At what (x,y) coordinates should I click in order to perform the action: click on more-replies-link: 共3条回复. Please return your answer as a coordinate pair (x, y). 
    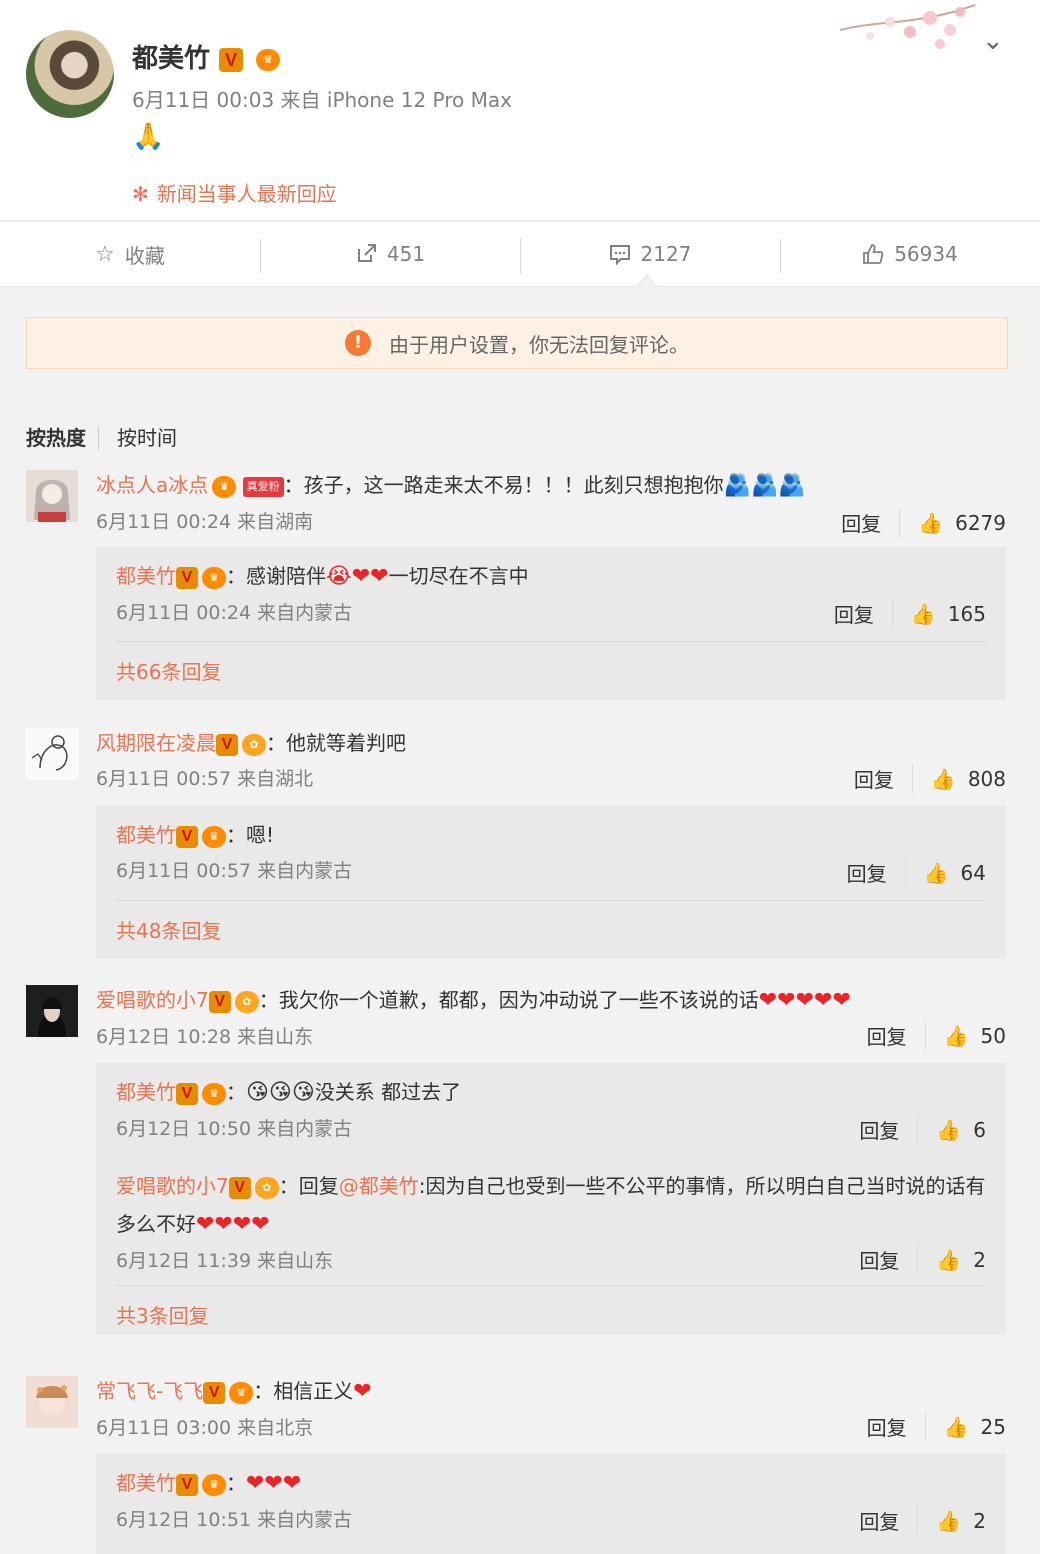
    Looking at the image, I should click on (551, 1307).